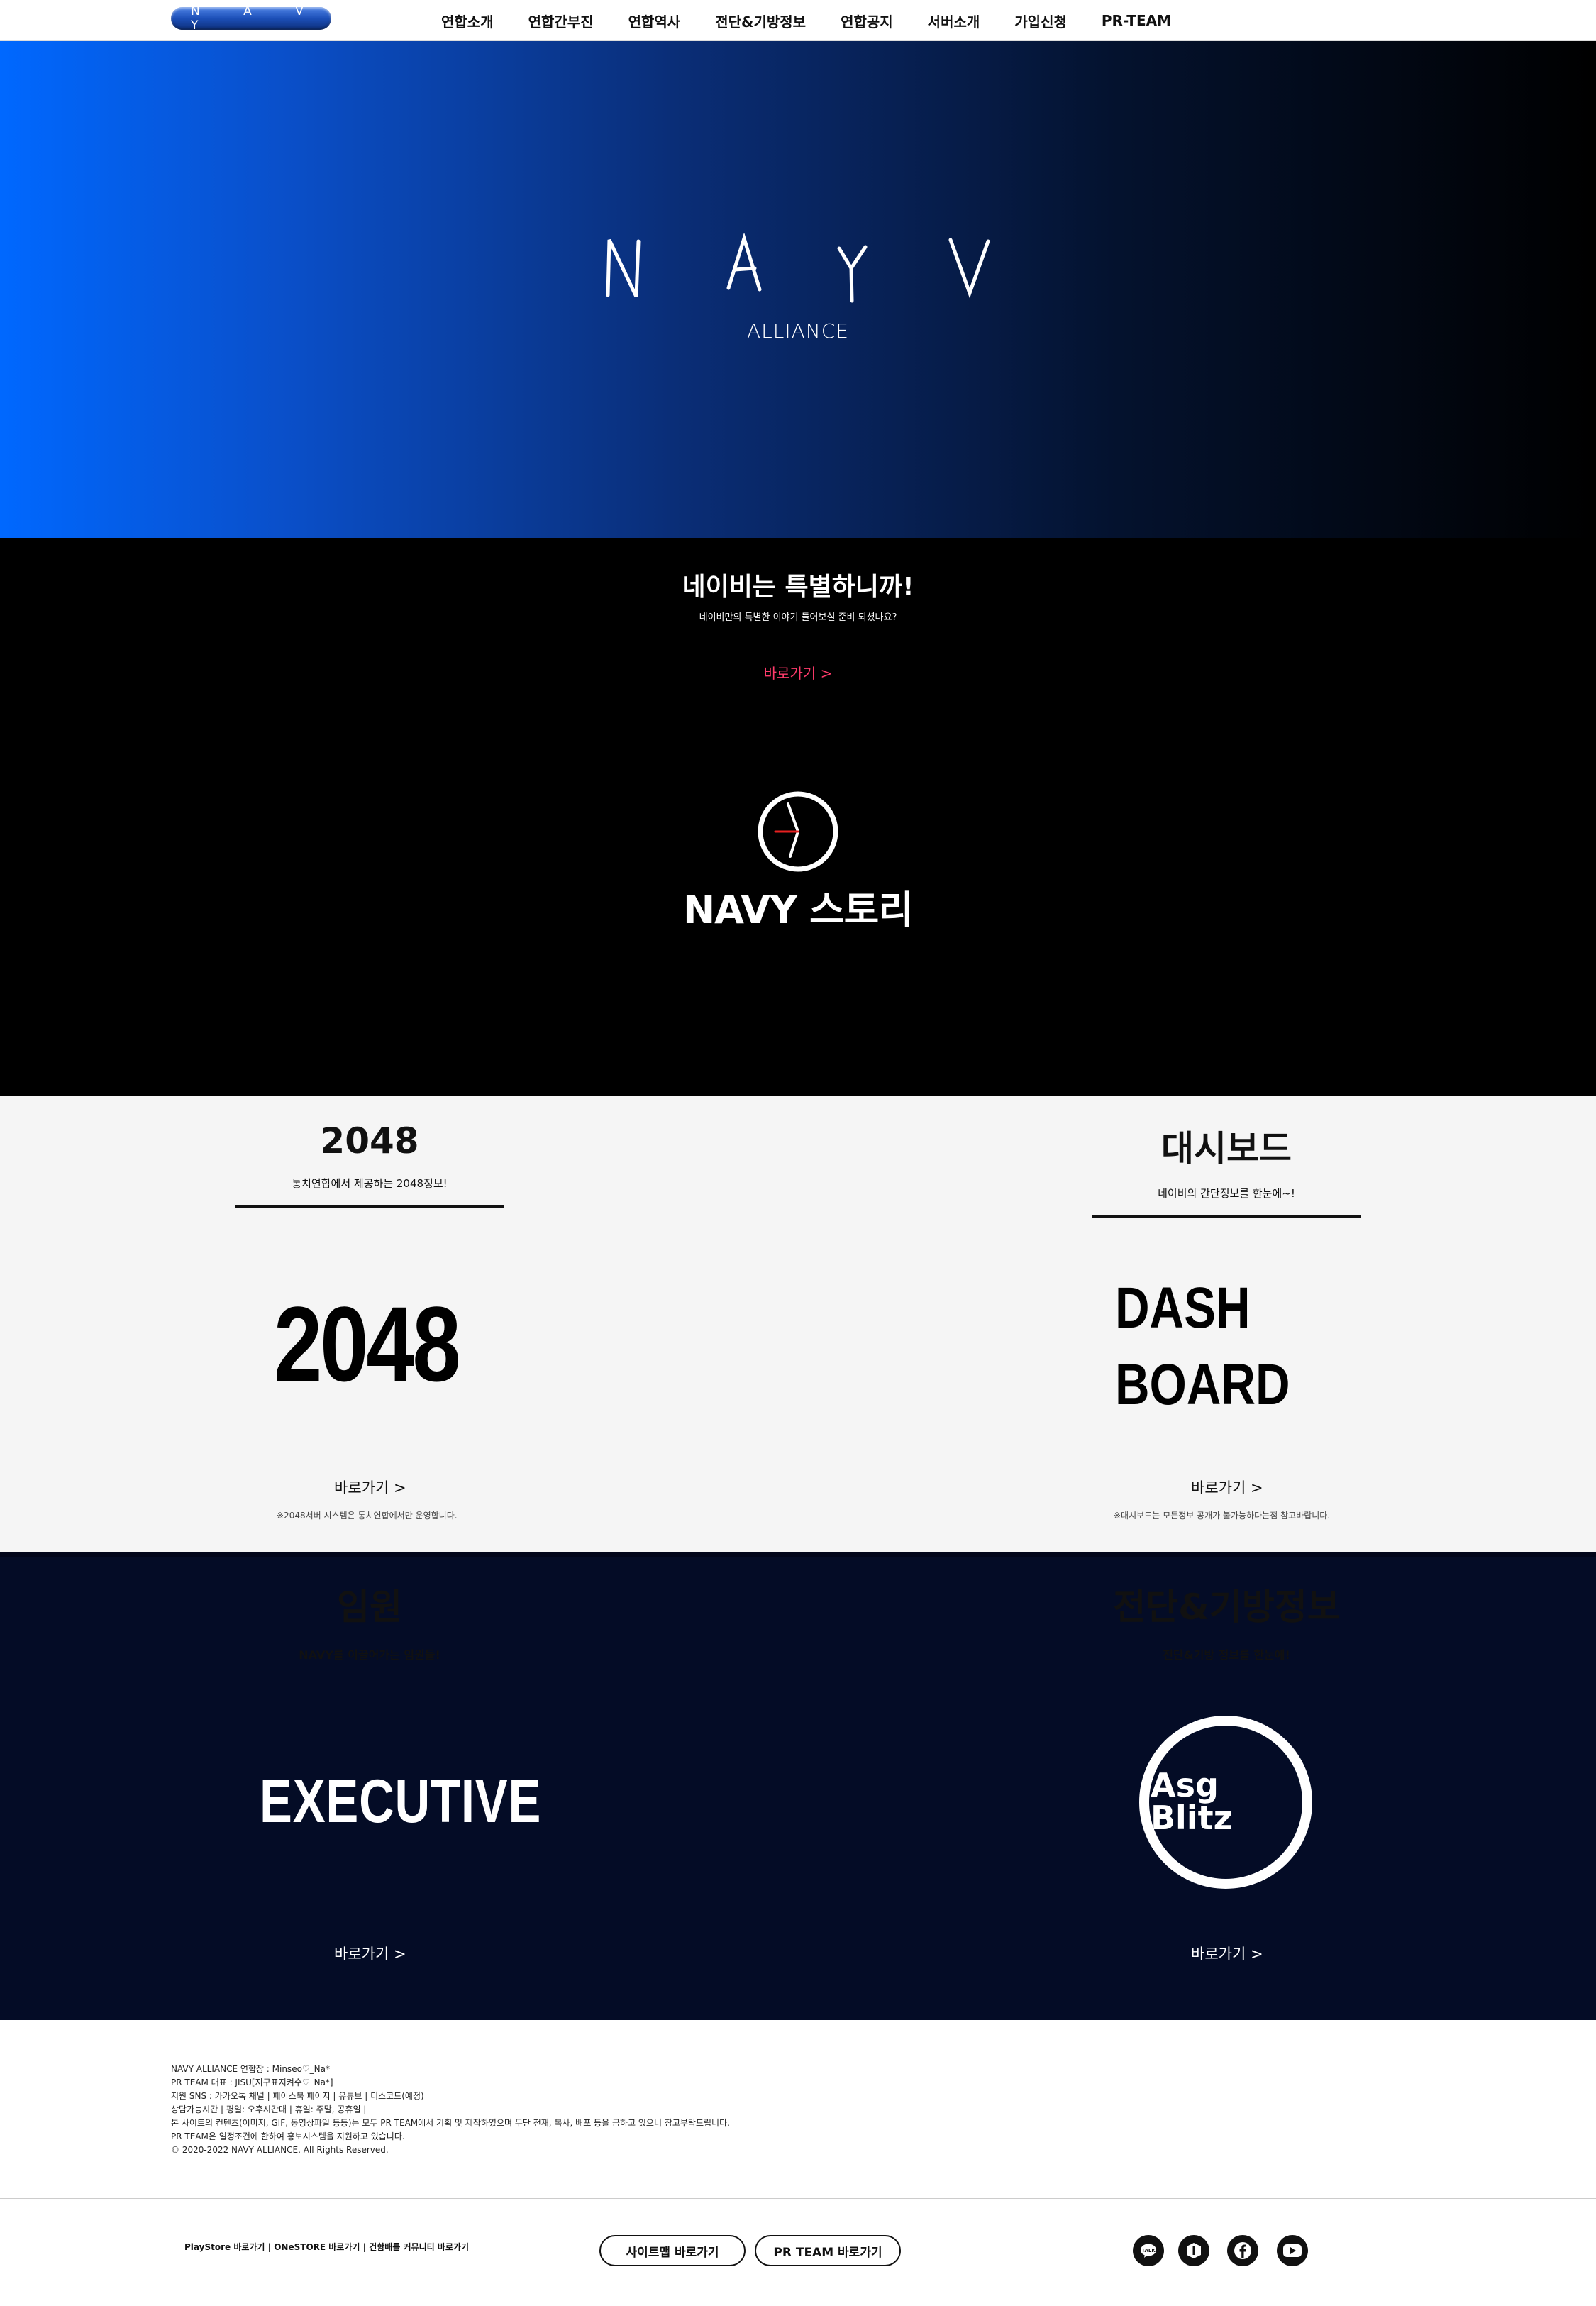 The height and width of the screenshot is (2306, 1596). Describe the element at coordinates (1293, 2250) in the screenshot. I see `youtube-icon` at that location.